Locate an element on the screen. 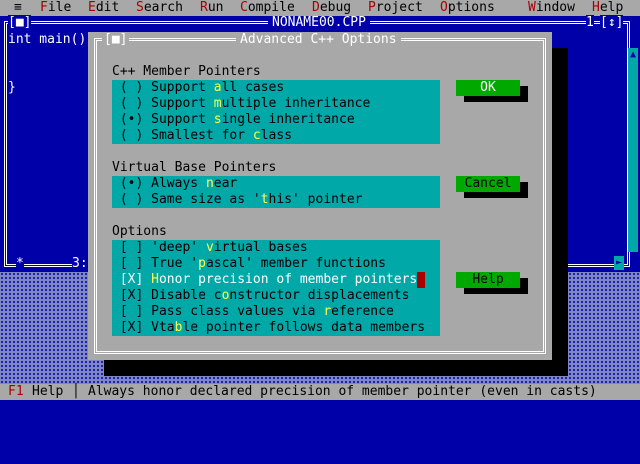 This screenshot has height=464, width=640. radio-smallest-for-class: ( ) Smallest for class is located at coordinates (202, 136).